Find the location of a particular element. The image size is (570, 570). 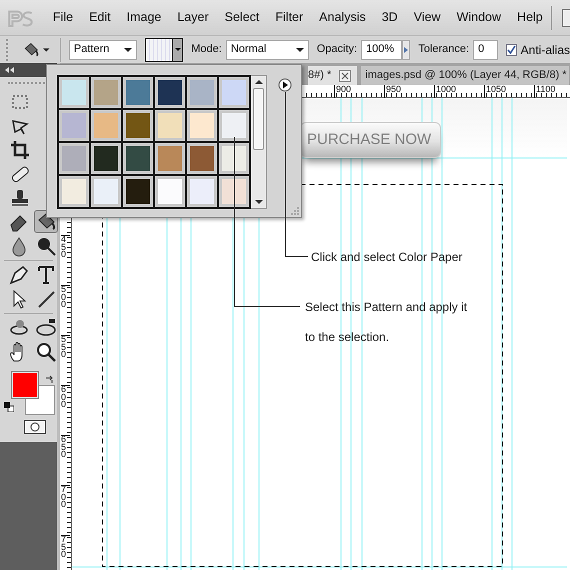

menu-item: Image is located at coordinates (144, 17).